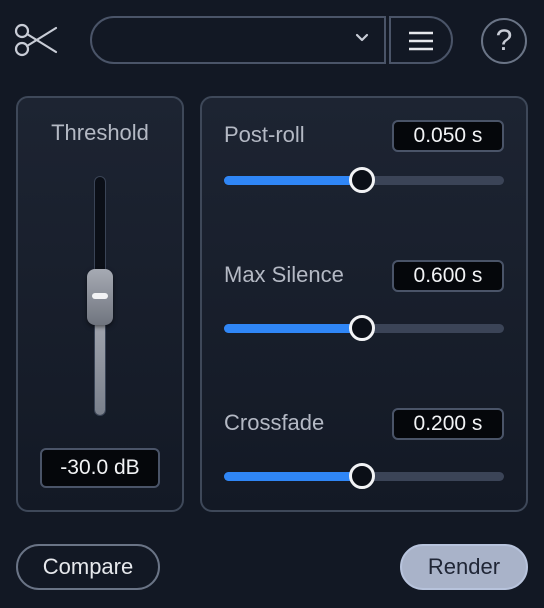 Image resolution: width=544 pixels, height=608 pixels. I want to click on max-silence-label: Max Silence, so click(284, 274).